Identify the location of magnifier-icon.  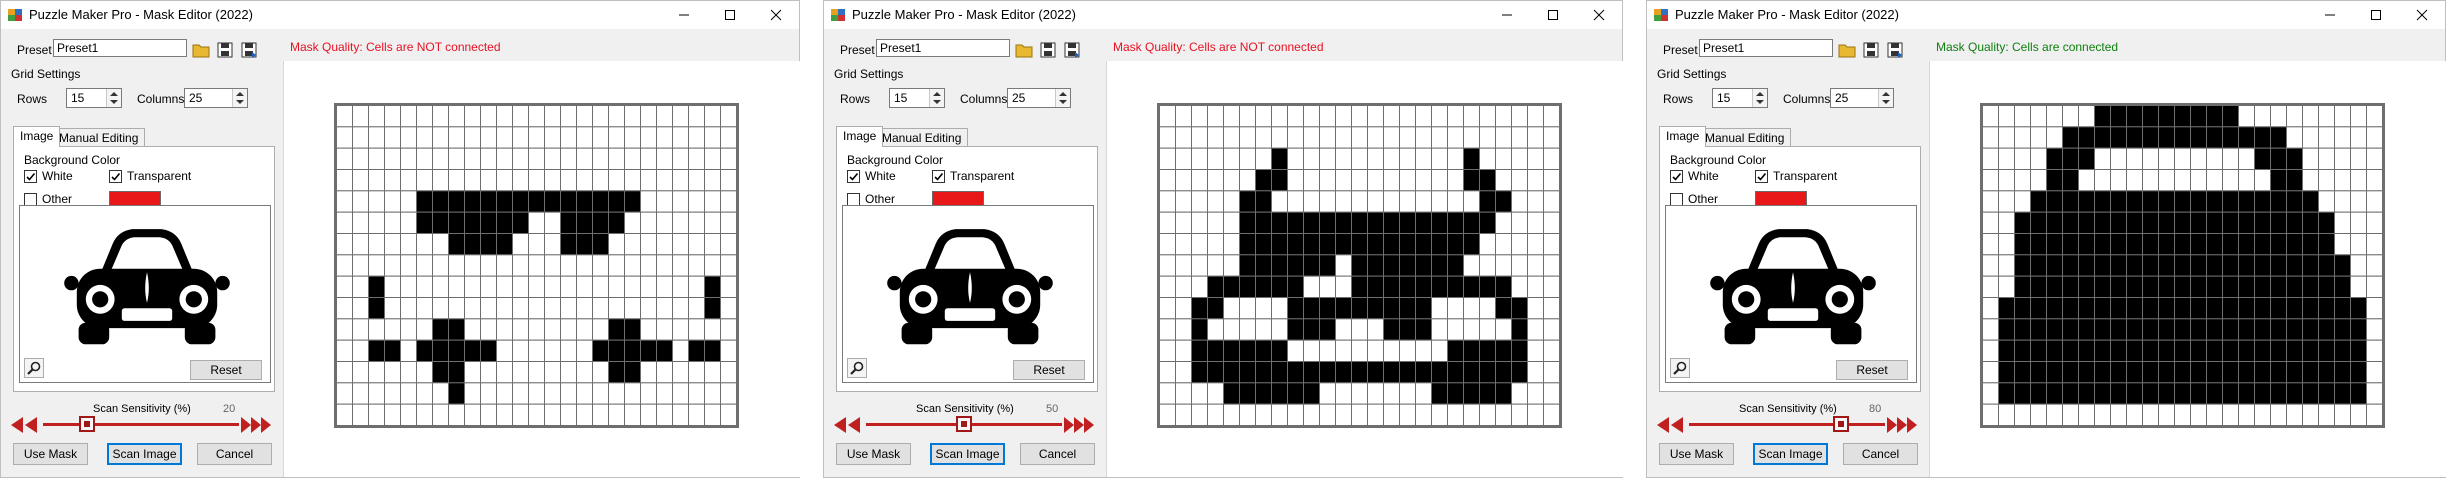
(1680, 368).